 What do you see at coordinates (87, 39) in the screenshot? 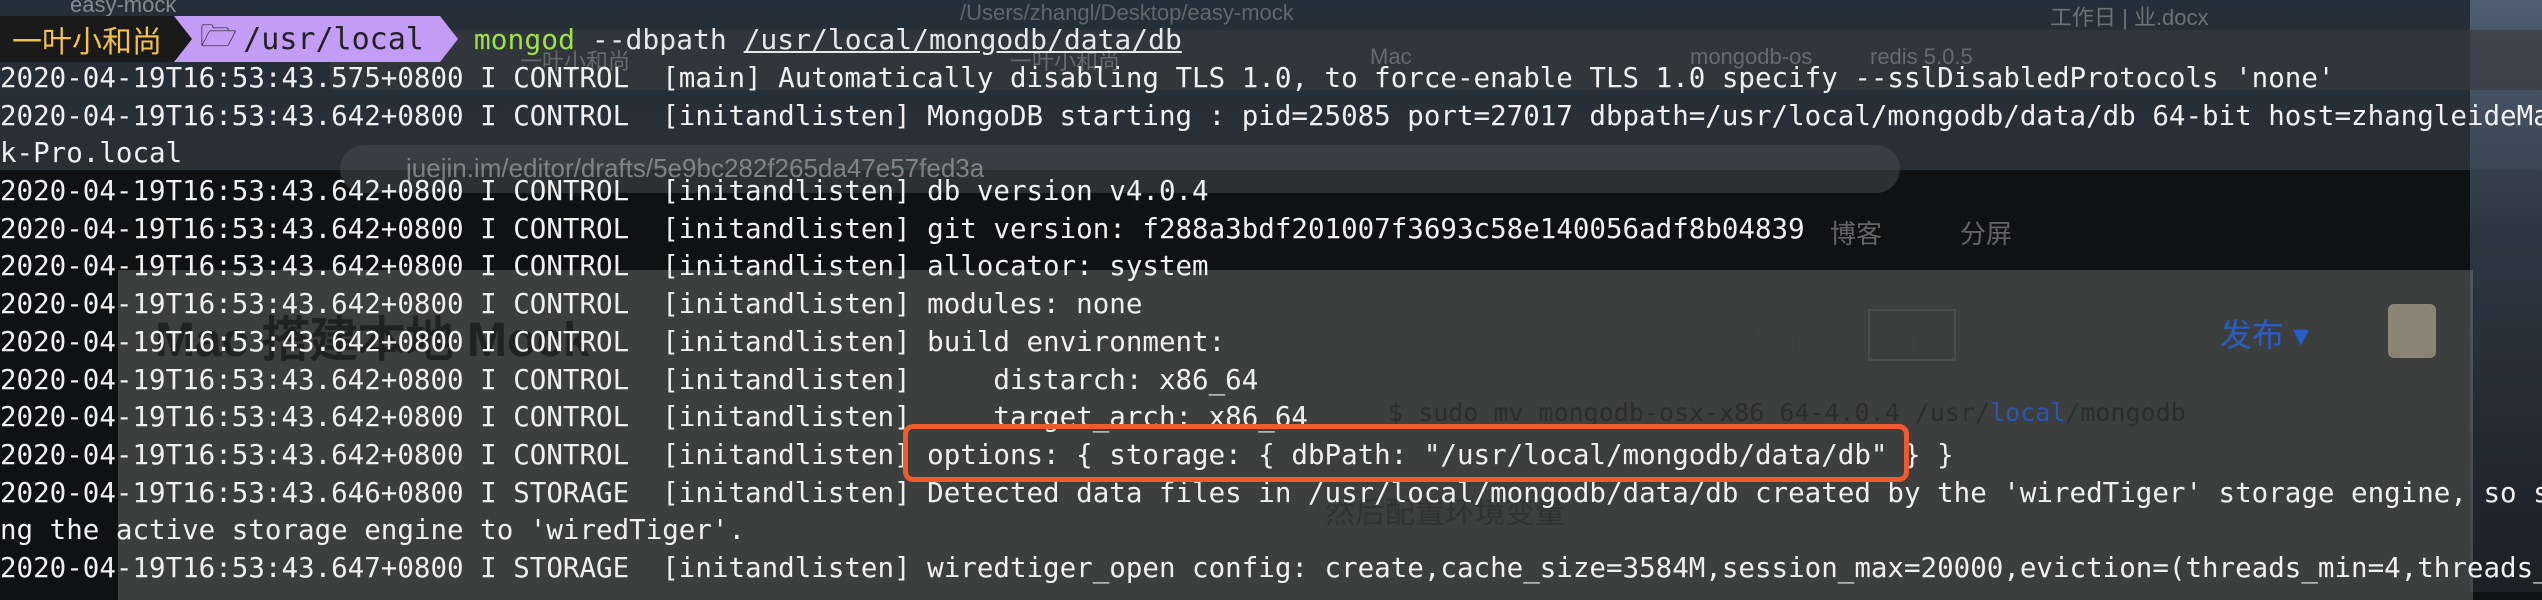
I see `prompt-user-segment: 一叶小和尚` at bounding box center [87, 39].